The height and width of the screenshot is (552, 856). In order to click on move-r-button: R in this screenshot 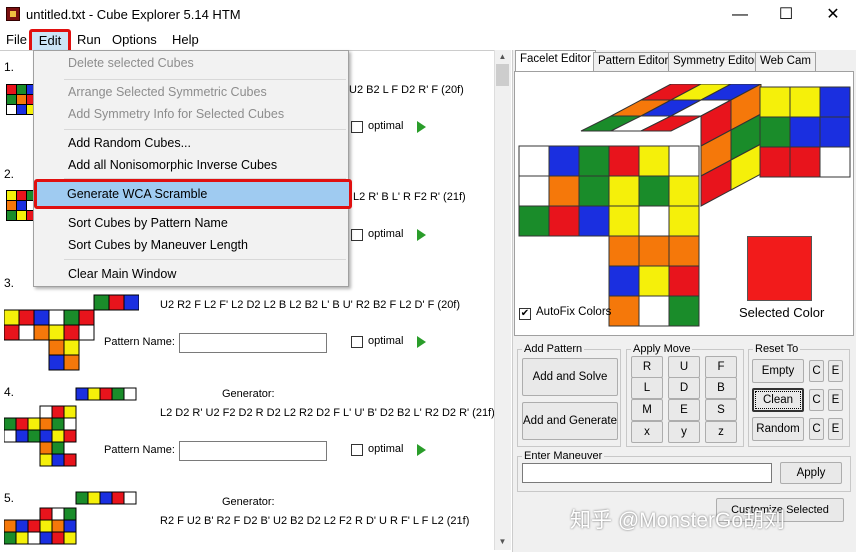, I will do `click(647, 367)`.